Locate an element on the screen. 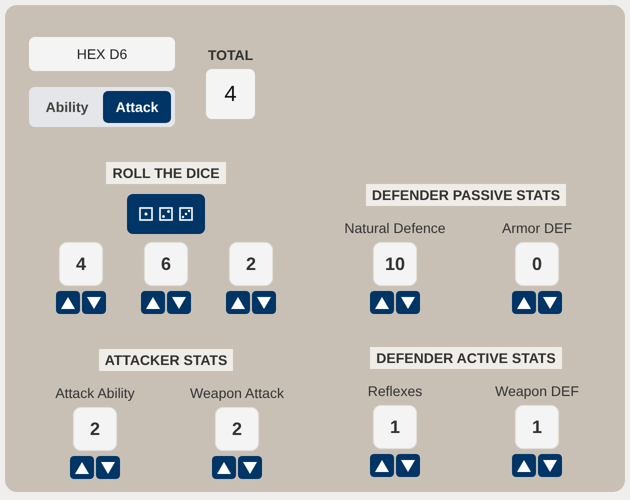  stat-label: Weapon DEF is located at coordinates (537, 391).